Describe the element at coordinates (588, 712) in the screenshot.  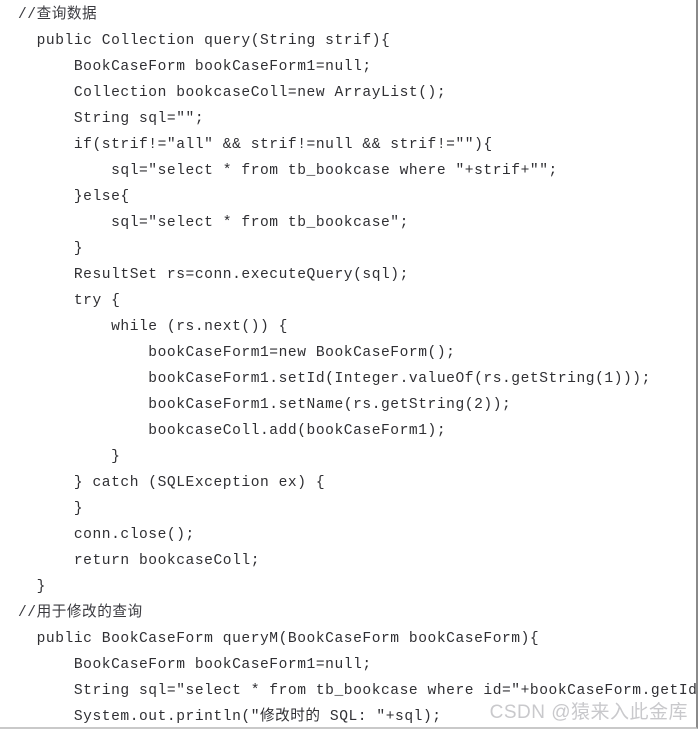
I see `csdn-watermark: CSDN @猿来入此金库` at that location.